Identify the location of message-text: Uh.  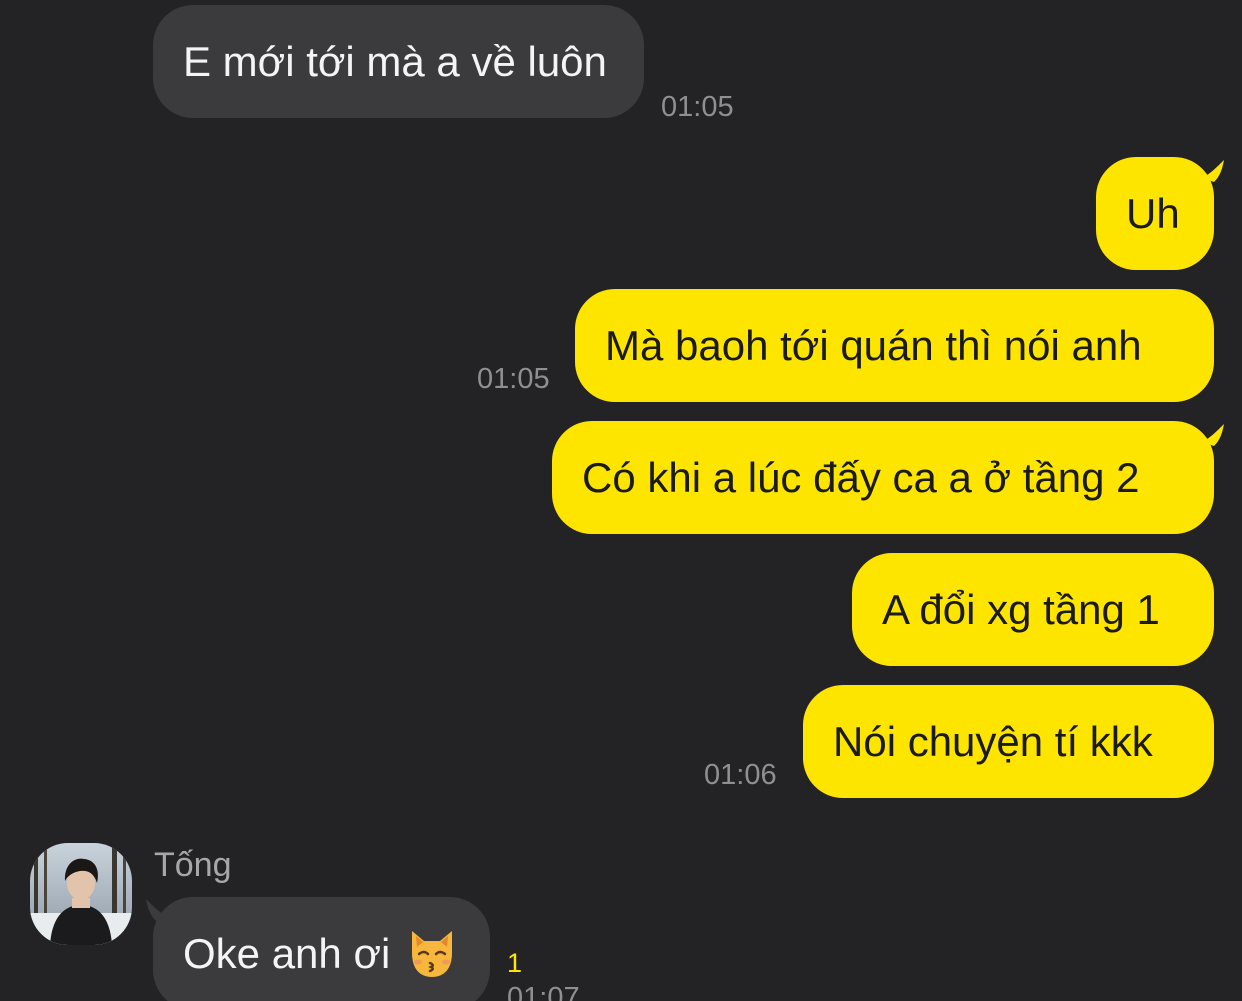
(1153, 213).